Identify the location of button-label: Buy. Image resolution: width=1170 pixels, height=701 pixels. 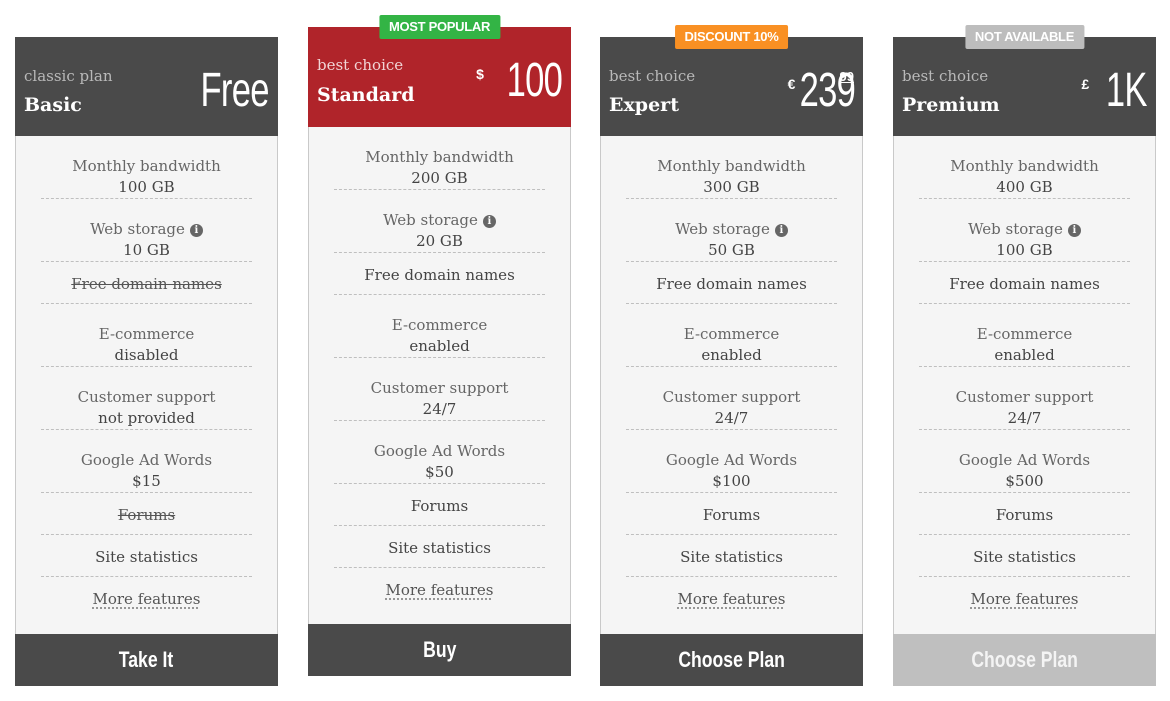
(439, 649).